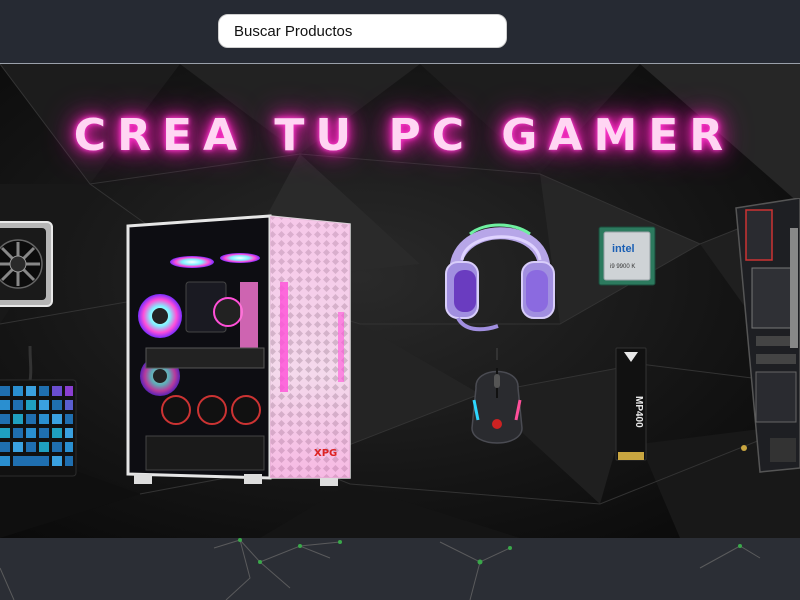  Describe the element at coordinates (638, 412) in the screenshot. I see `ssd-model-label: MP400` at that location.